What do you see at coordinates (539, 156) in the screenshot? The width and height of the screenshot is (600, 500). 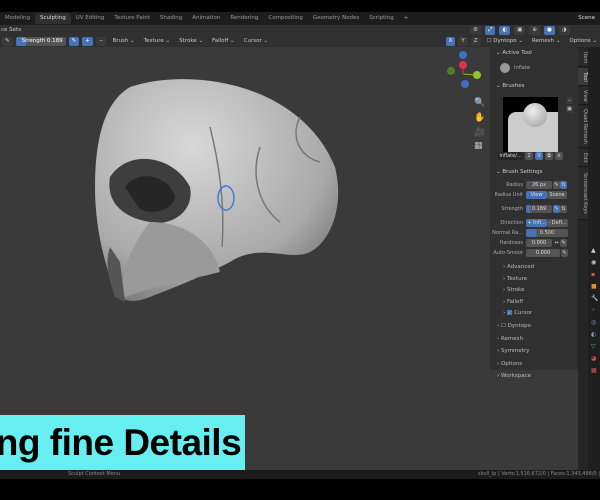 I see `fake-user-icon: ⛨` at bounding box center [539, 156].